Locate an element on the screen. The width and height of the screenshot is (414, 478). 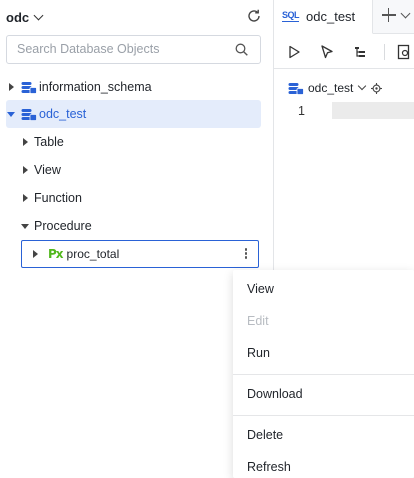
refresh-icon is located at coordinates (254, 16).